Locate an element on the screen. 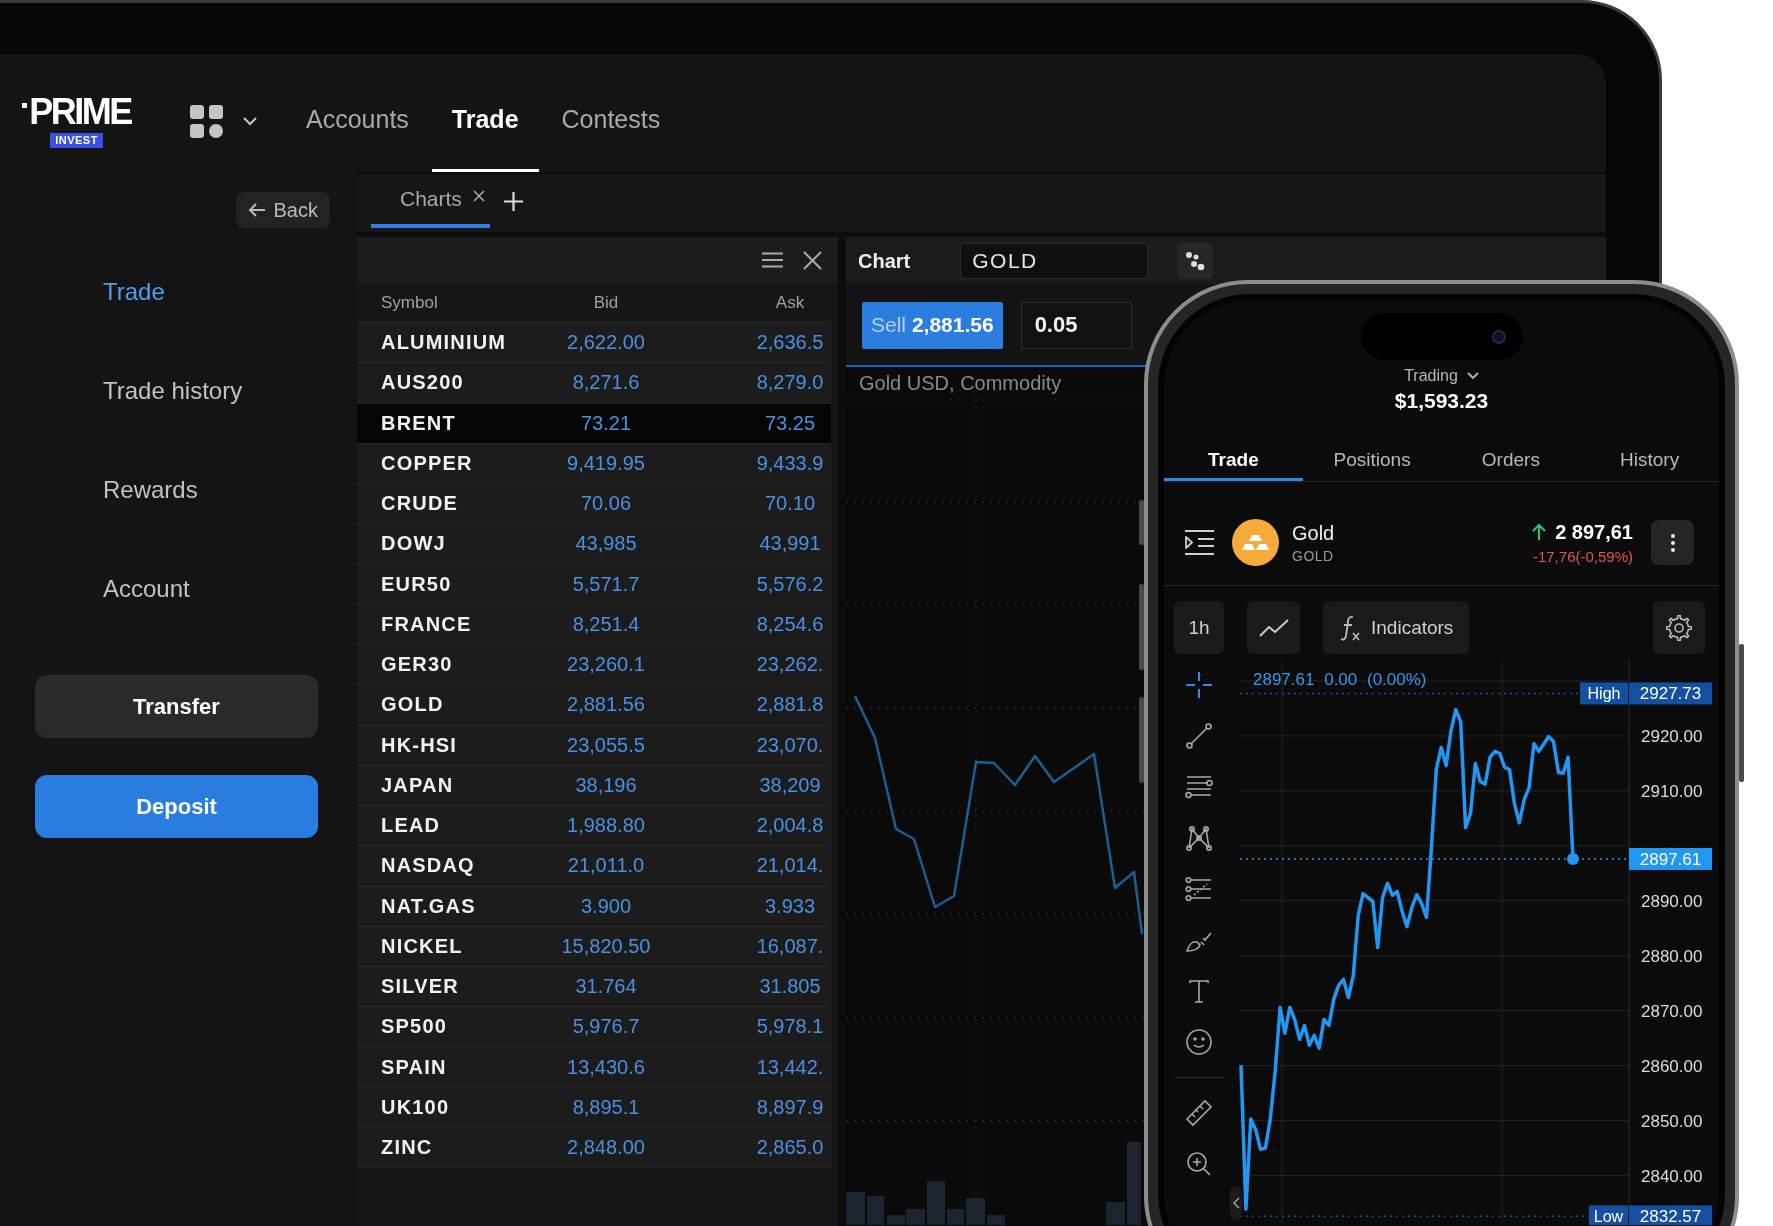  plus-icon is located at coordinates (513, 201).